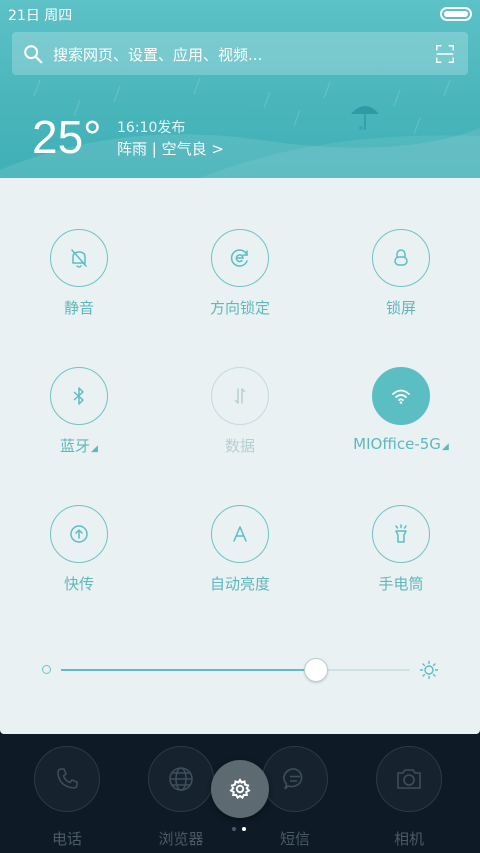 The image size is (480, 853). I want to click on tile-flashlight-label: 手电筒, so click(401, 584).